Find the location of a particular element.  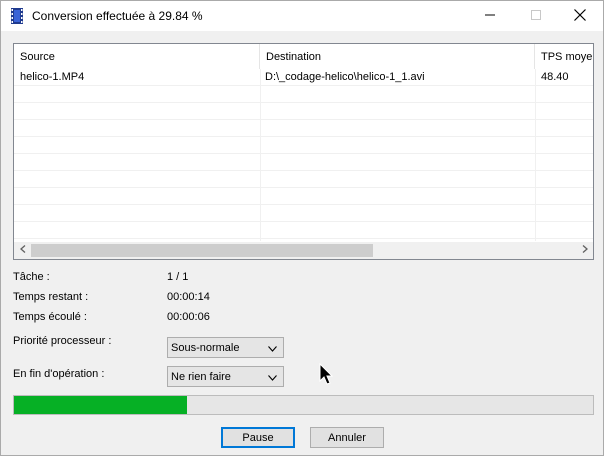

progress-fill is located at coordinates (100, 405).